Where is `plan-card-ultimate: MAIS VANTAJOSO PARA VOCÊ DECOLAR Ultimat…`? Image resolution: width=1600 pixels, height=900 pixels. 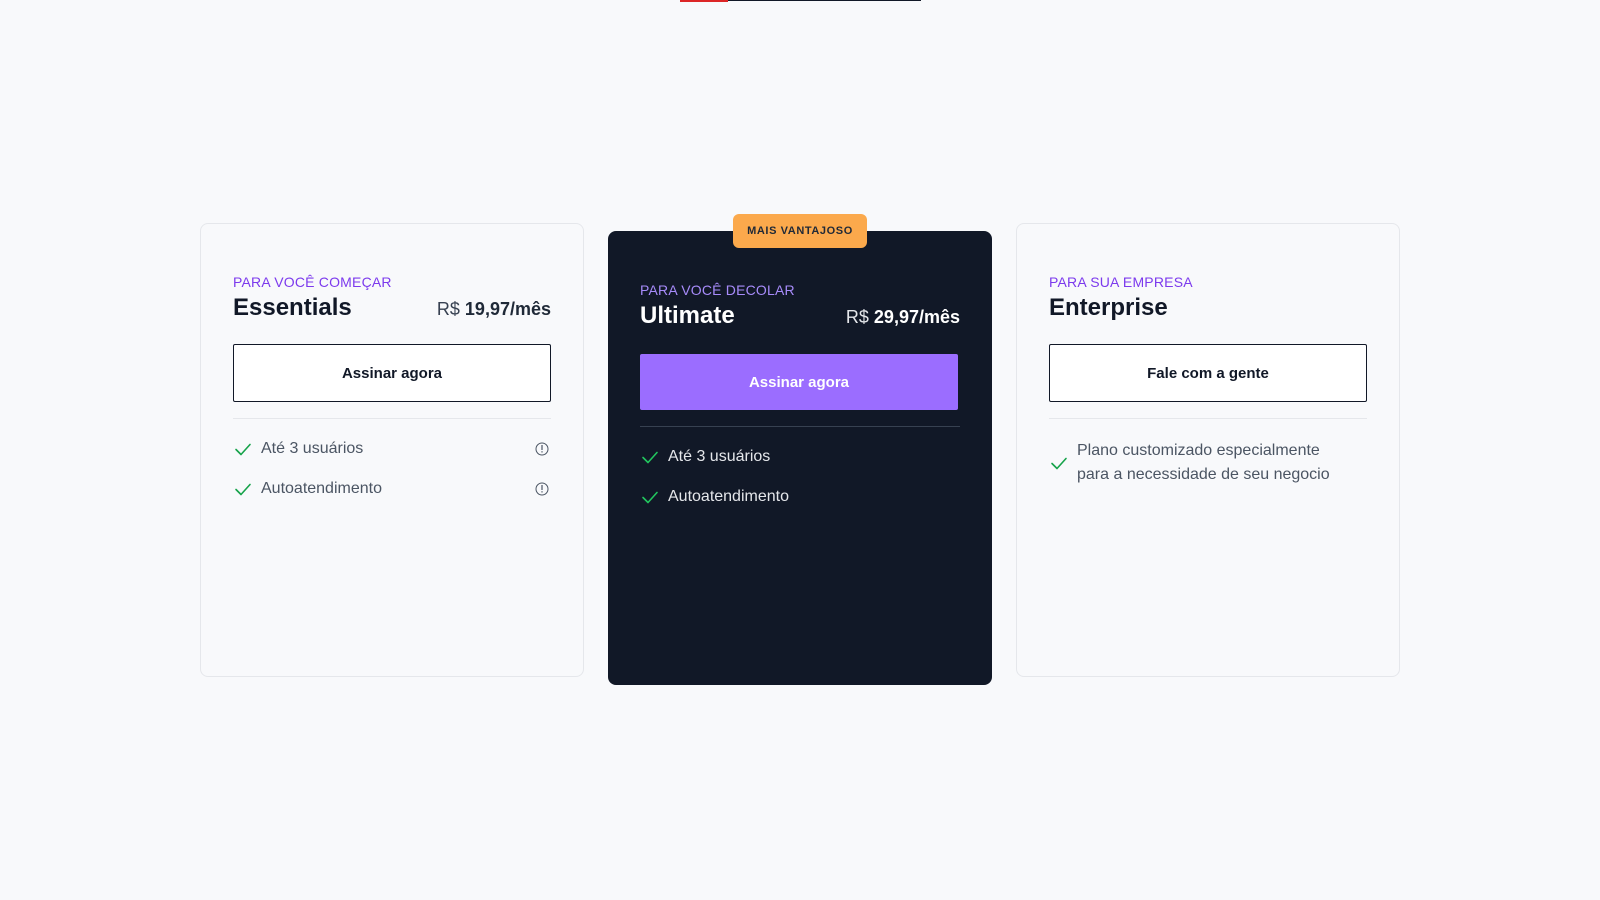
plan-card-ultimate: MAIS VANTAJOSO PARA VOCÊ DECOLAR Ultimat… is located at coordinates (800, 449).